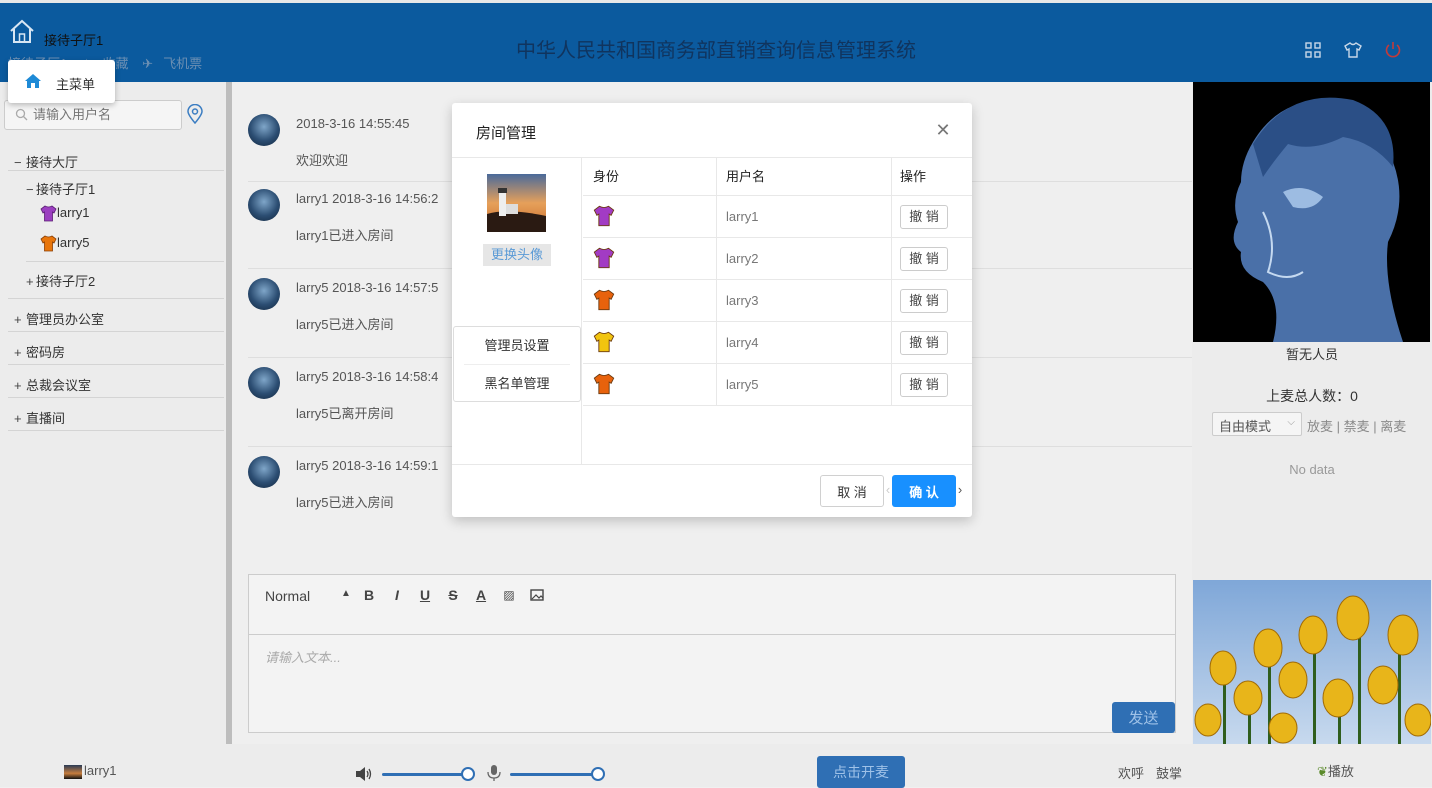 This screenshot has width=1432, height=788. Describe the element at coordinates (21, 114) in the screenshot. I see `search-icon` at that location.